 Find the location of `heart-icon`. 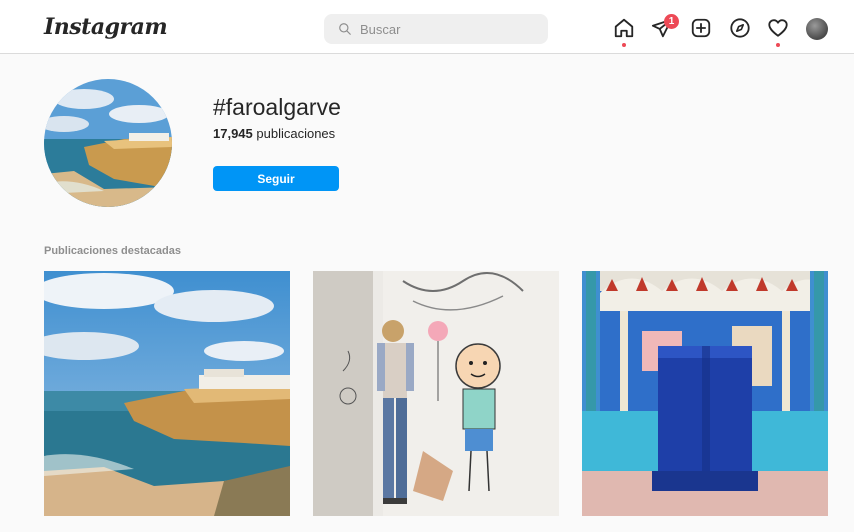

heart-icon is located at coordinates (778, 28).